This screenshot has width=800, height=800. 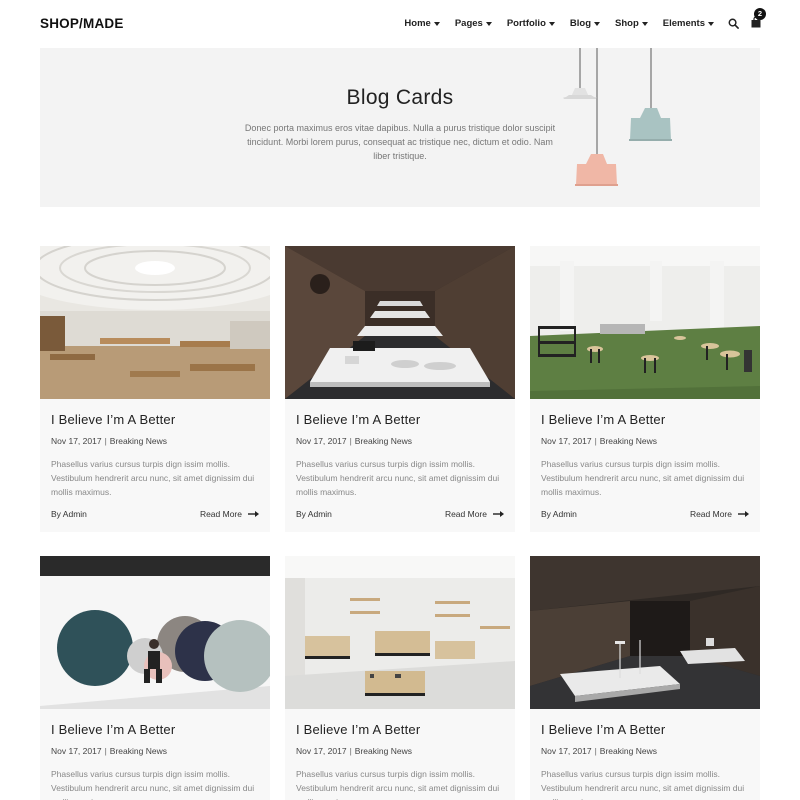 What do you see at coordinates (760, 14) in the screenshot?
I see `cart-count-badge: 2` at bounding box center [760, 14].